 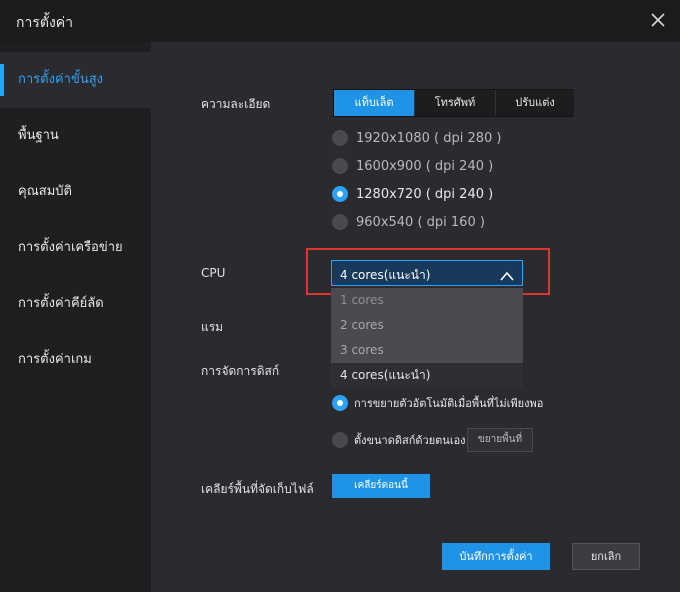 I want to click on clear-cache-label: เคลียร์พื้นที่จัดเก็บไฟล์, so click(x=257, y=489).